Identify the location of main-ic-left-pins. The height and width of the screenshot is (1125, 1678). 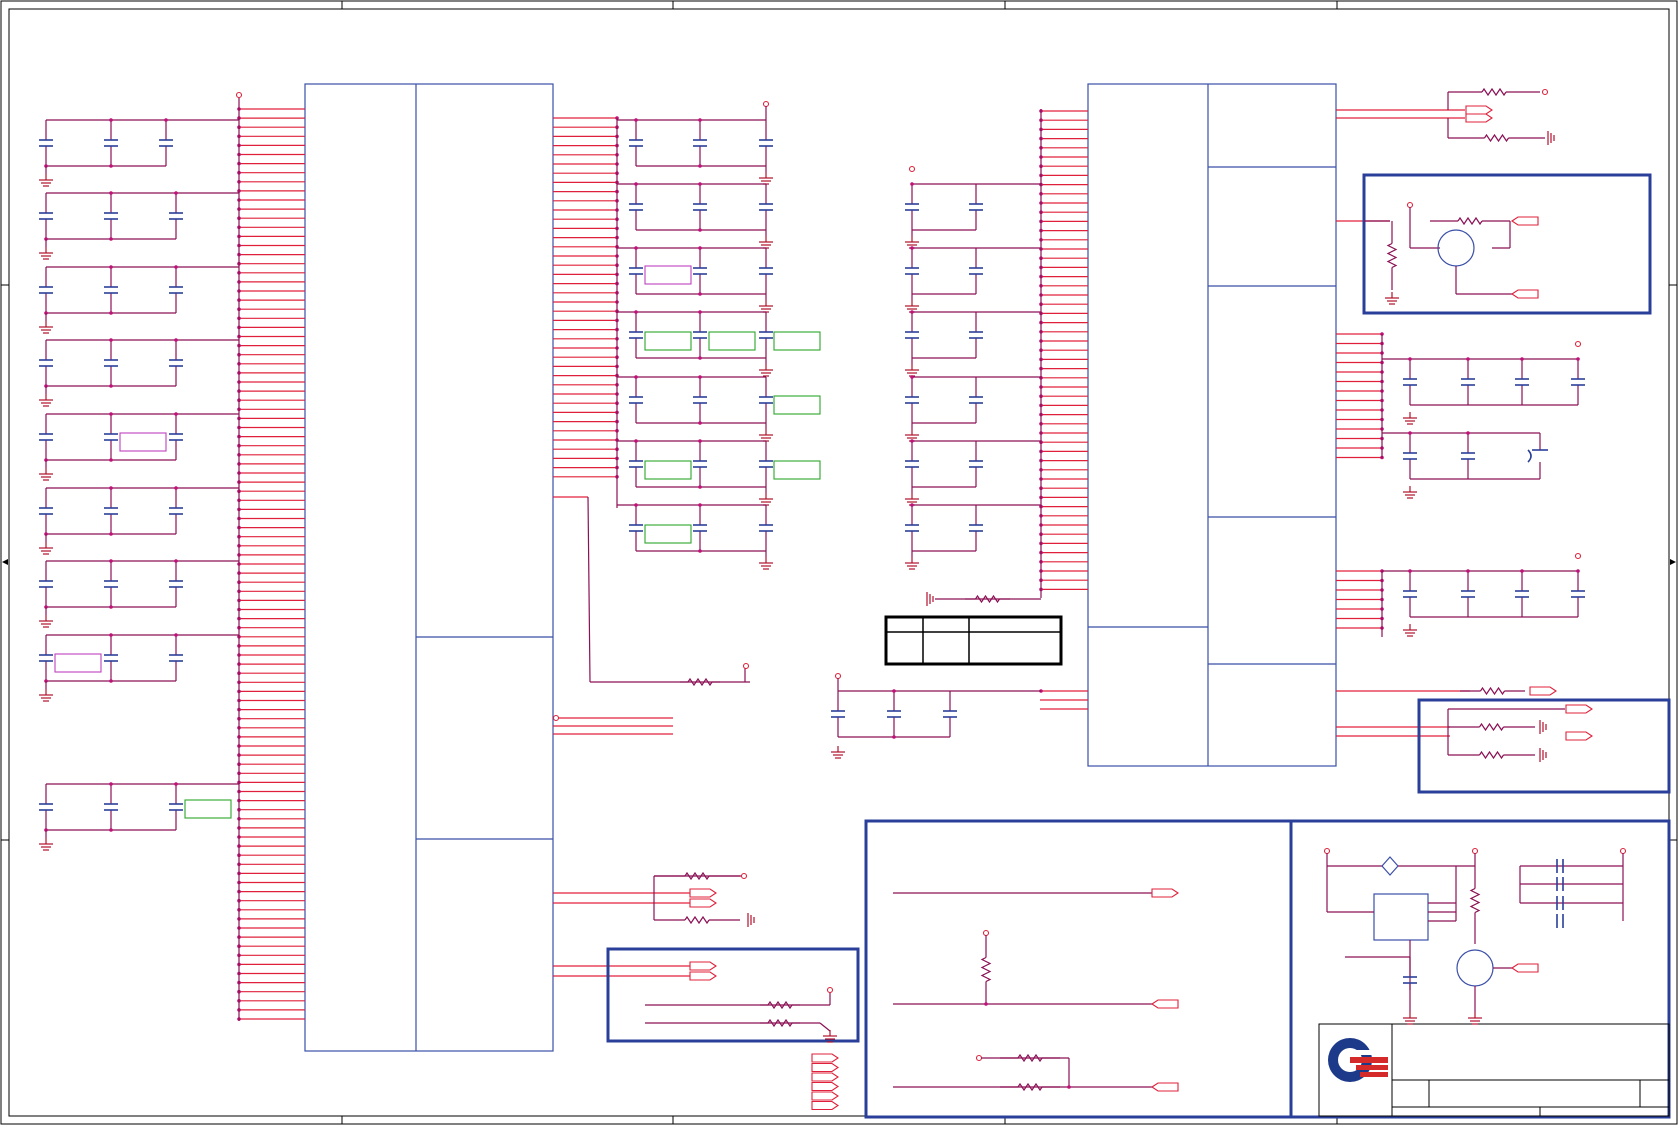
(270, 556).